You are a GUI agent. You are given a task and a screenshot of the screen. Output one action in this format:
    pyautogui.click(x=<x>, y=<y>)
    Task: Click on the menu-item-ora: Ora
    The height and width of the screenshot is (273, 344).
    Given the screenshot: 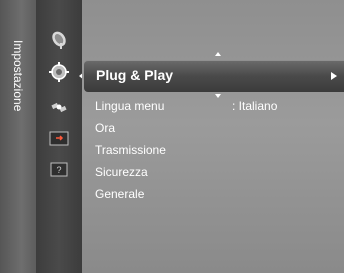 What is the action you would take?
    pyautogui.click(x=105, y=128)
    